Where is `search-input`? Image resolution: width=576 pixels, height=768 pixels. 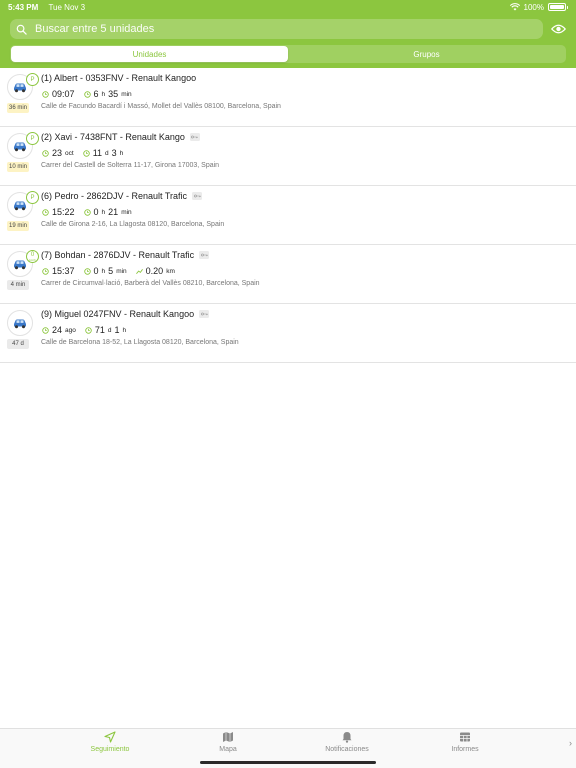
search-input is located at coordinates (275, 29).